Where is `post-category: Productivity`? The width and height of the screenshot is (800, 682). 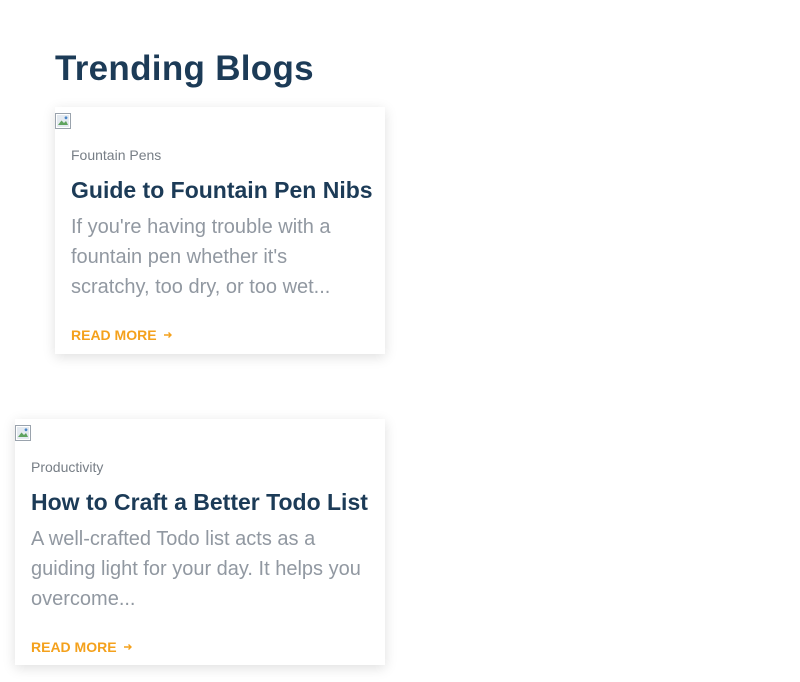 post-category: Productivity is located at coordinates (67, 467).